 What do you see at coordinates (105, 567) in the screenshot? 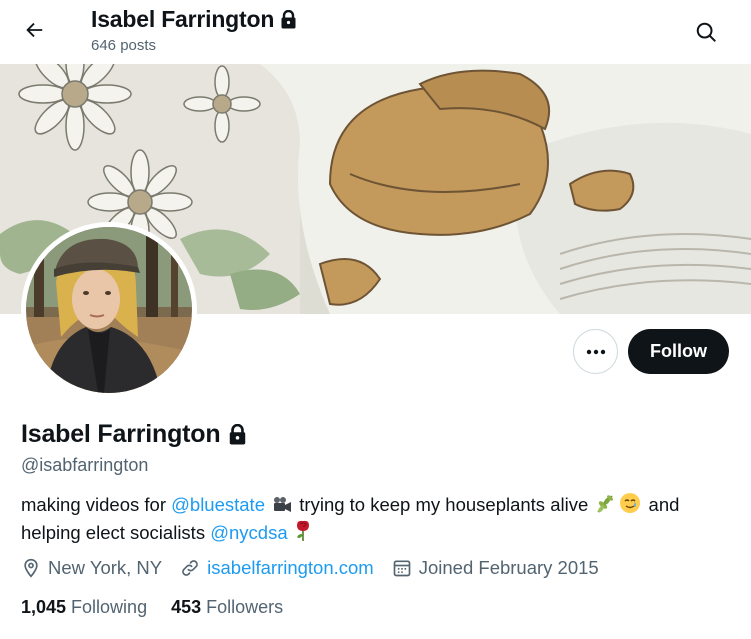
I see `location-text: New York, NY` at bounding box center [105, 567].